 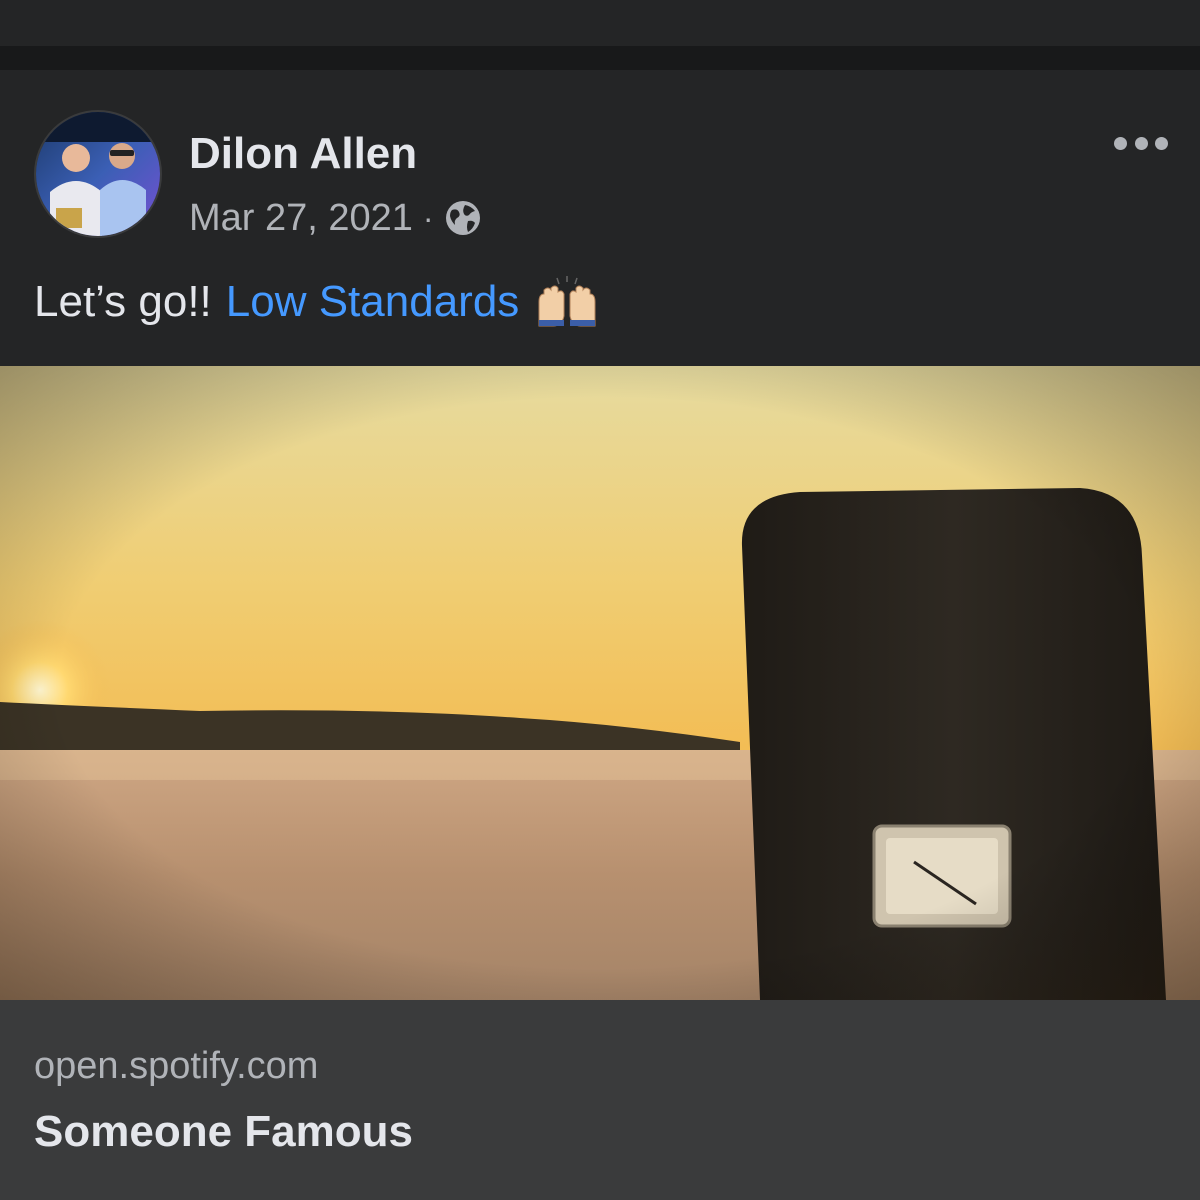 What do you see at coordinates (301, 218) in the screenshot?
I see `post-date: Mar 27, 2021` at bounding box center [301, 218].